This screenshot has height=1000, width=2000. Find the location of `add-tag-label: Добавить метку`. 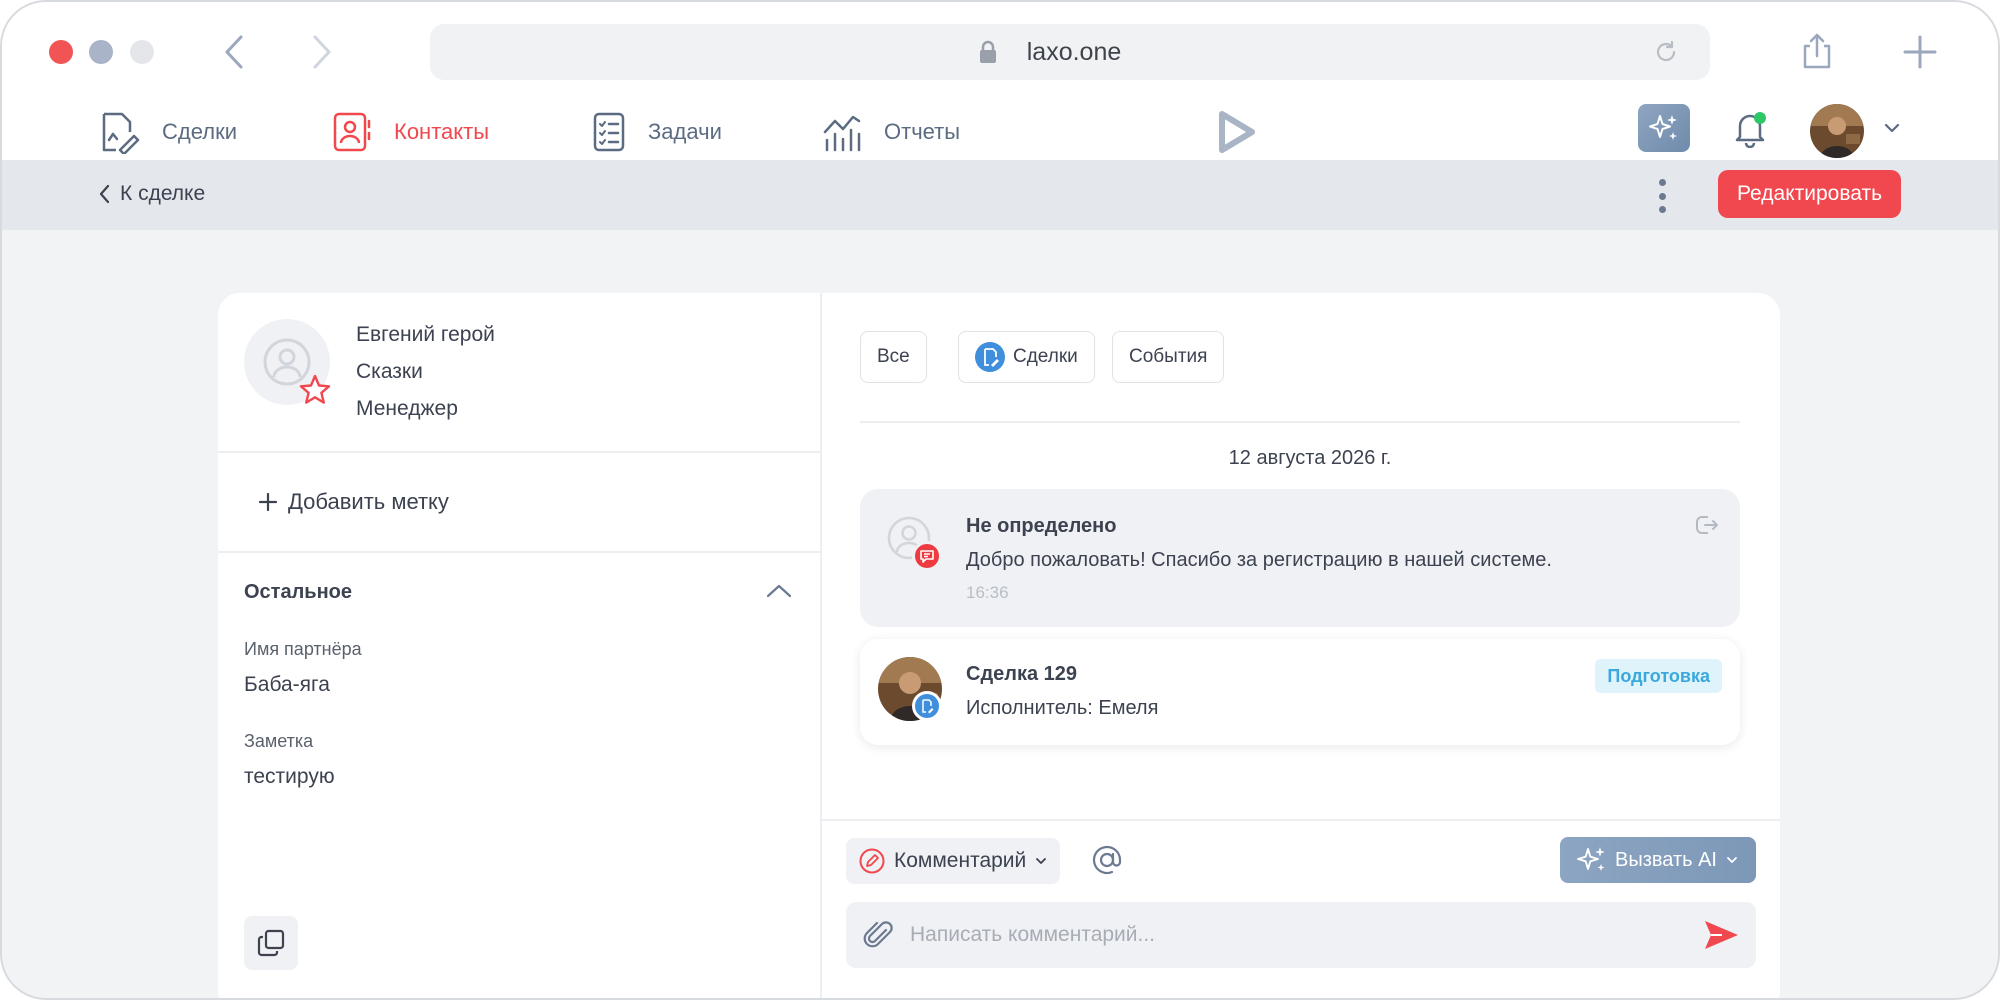

add-tag-label: Добавить метку is located at coordinates (368, 501).